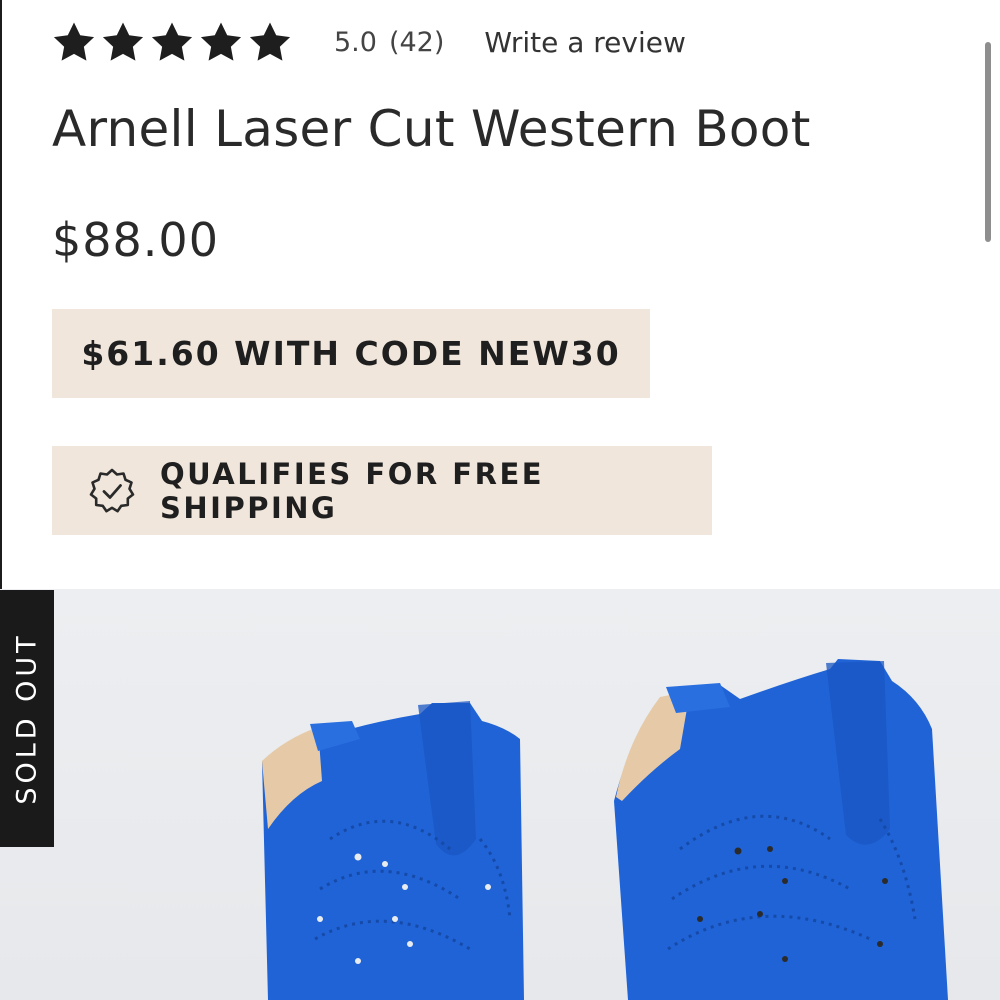 The width and height of the screenshot is (1000, 1000). I want to click on rating-row: 5.0 (42) Write a review, so click(369, 42).